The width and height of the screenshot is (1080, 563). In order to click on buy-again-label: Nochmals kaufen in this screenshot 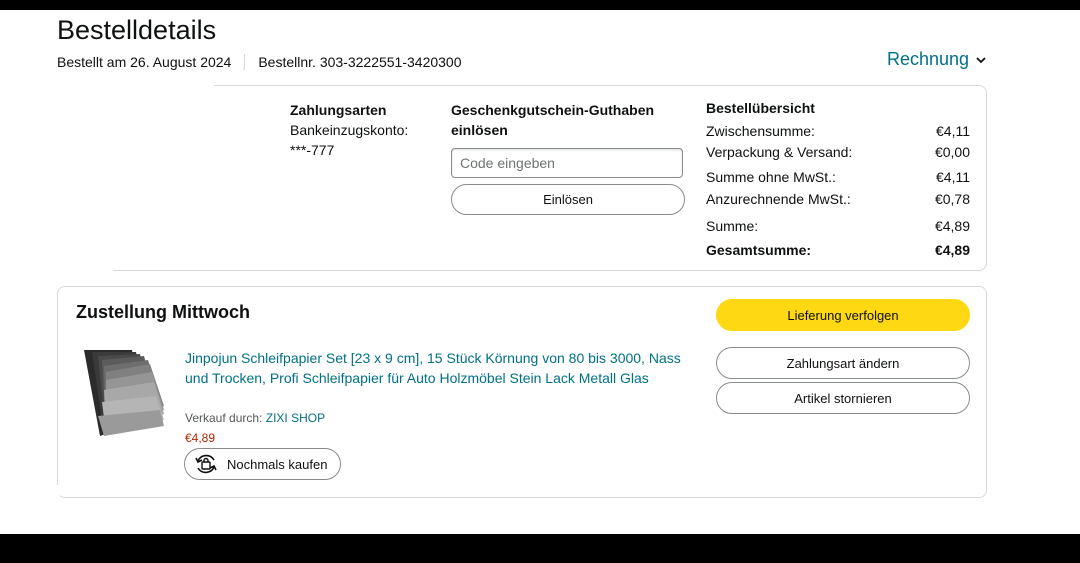, I will do `click(277, 464)`.